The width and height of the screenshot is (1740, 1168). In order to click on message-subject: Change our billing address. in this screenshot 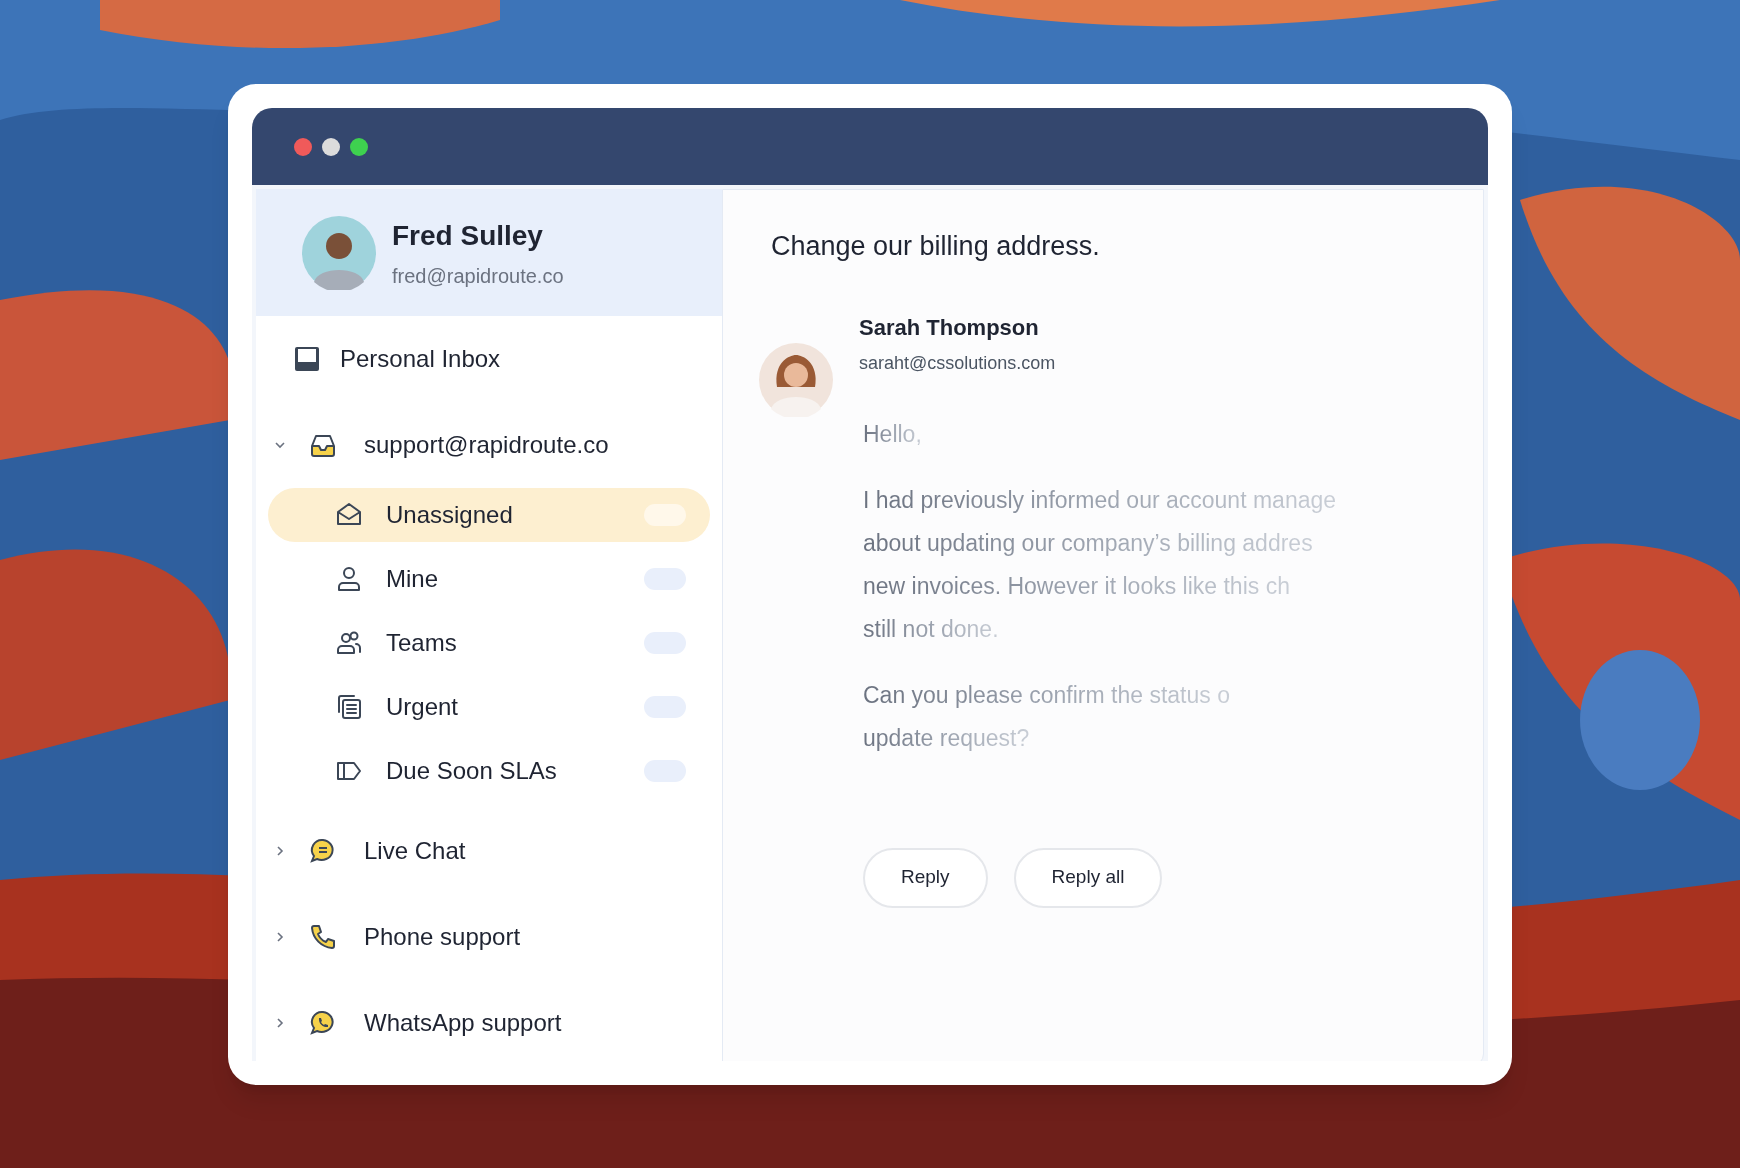, I will do `click(936, 246)`.